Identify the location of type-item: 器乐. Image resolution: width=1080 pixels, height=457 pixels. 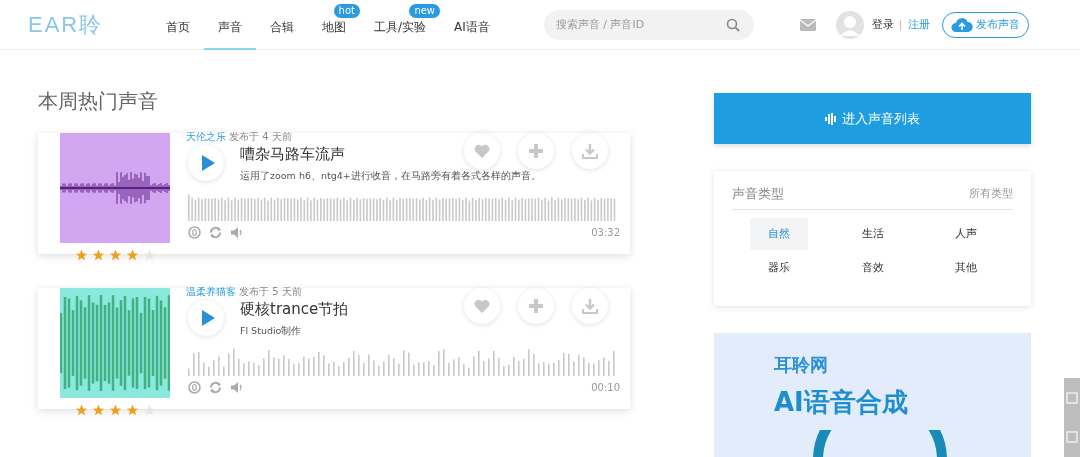
(779, 268).